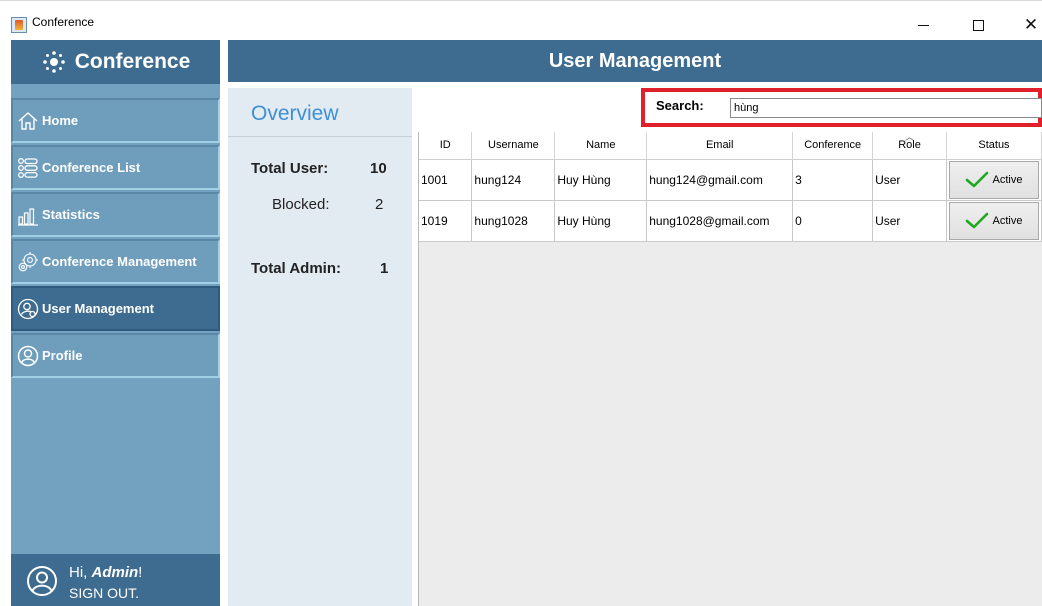  Describe the element at coordinates (378, 168) in the screenshot. I see `total-user-value: 10` at that location.